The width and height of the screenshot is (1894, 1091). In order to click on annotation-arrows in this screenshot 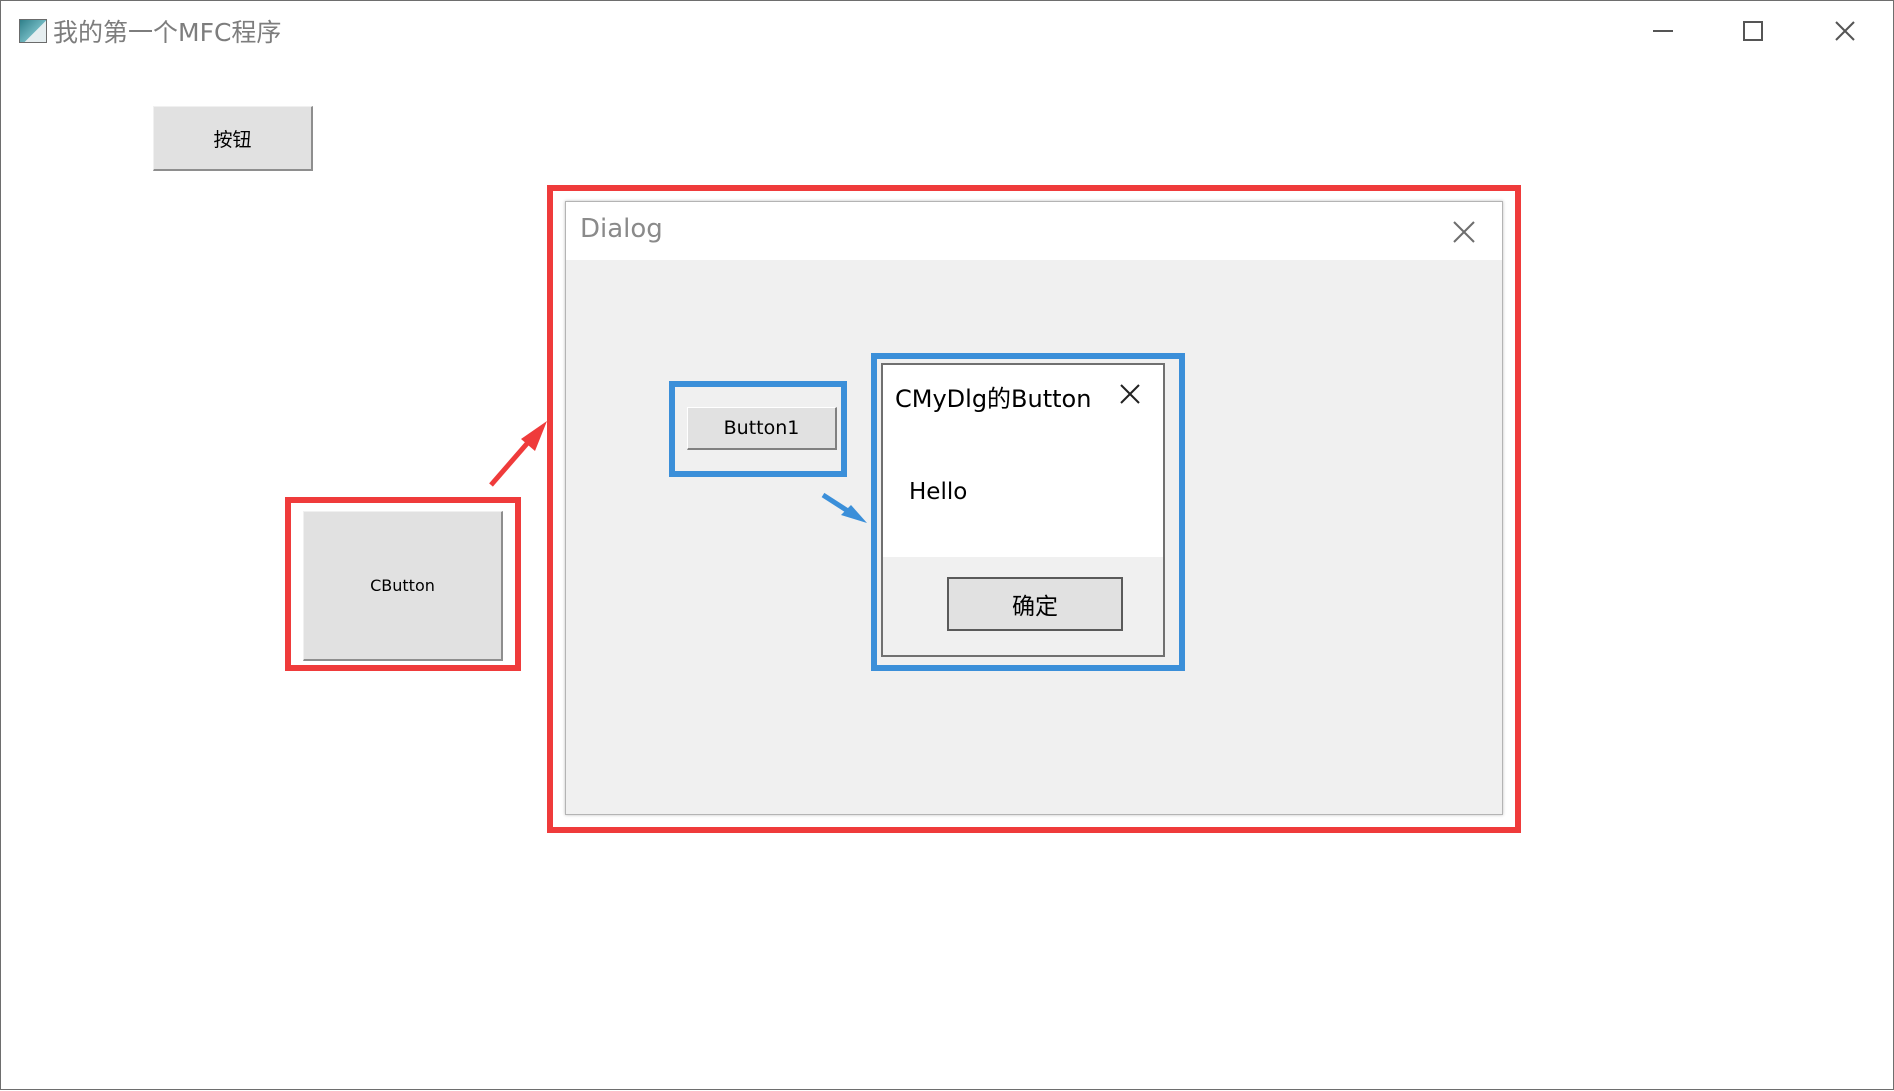, I will do `click(678, 472)`.